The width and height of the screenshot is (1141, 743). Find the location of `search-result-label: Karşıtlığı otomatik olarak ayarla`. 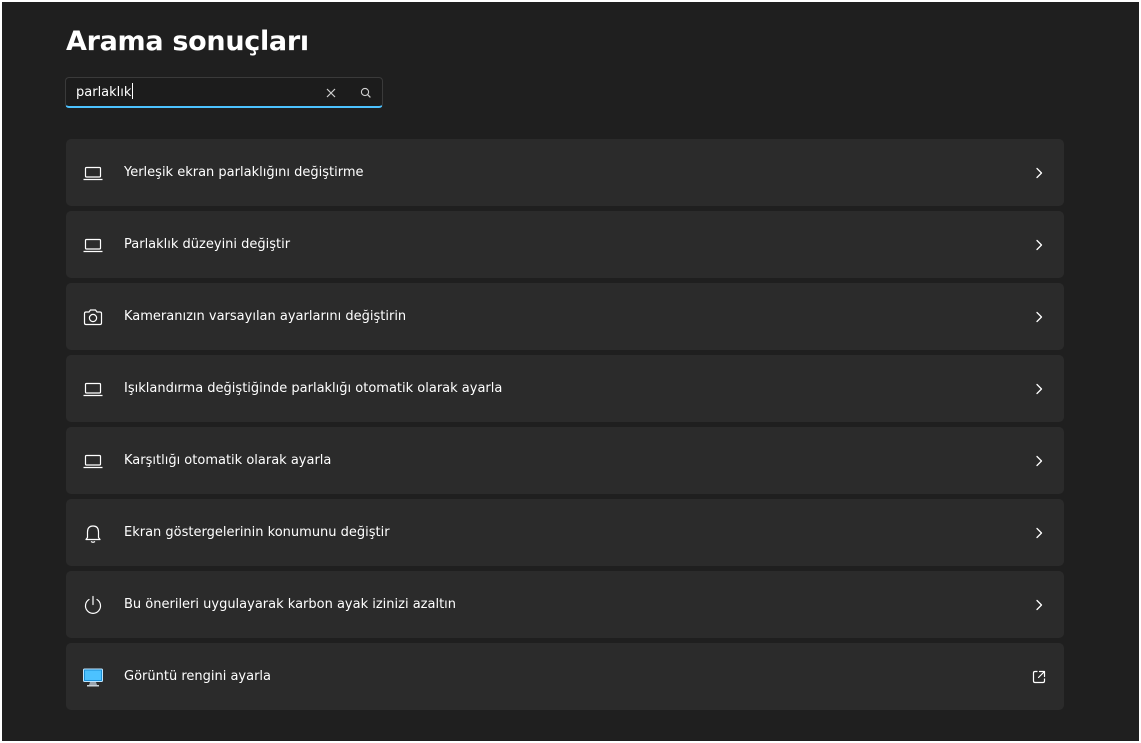

search-result-label: Karşıtlığı otomatik olarak ayarla is located at coordinates (228, 460).